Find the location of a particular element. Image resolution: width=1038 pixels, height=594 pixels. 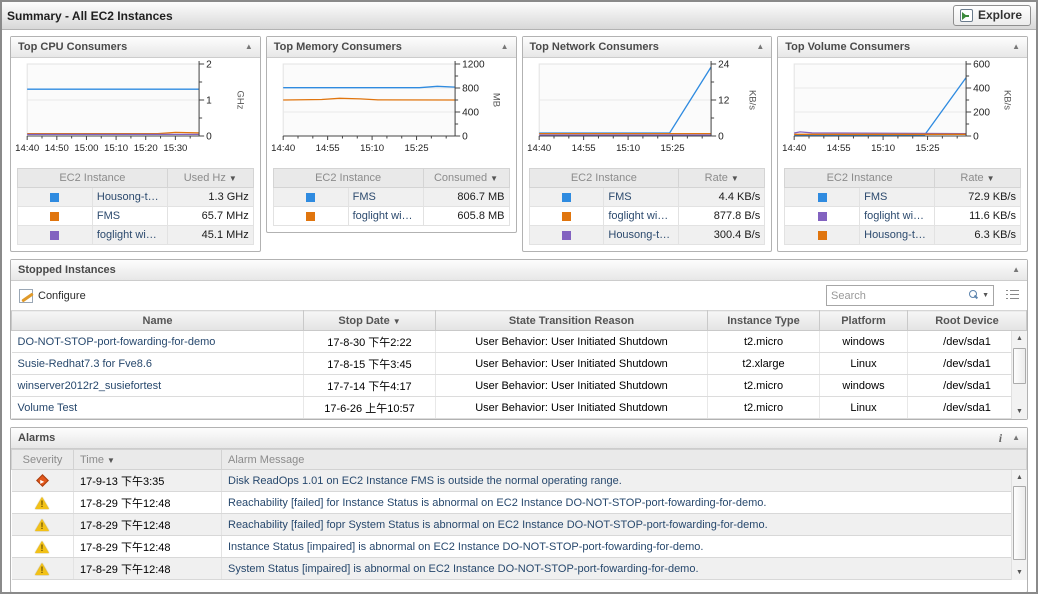

consumer-row: foglight window... 11.6 KB/s is located at coordinates (902, 216).